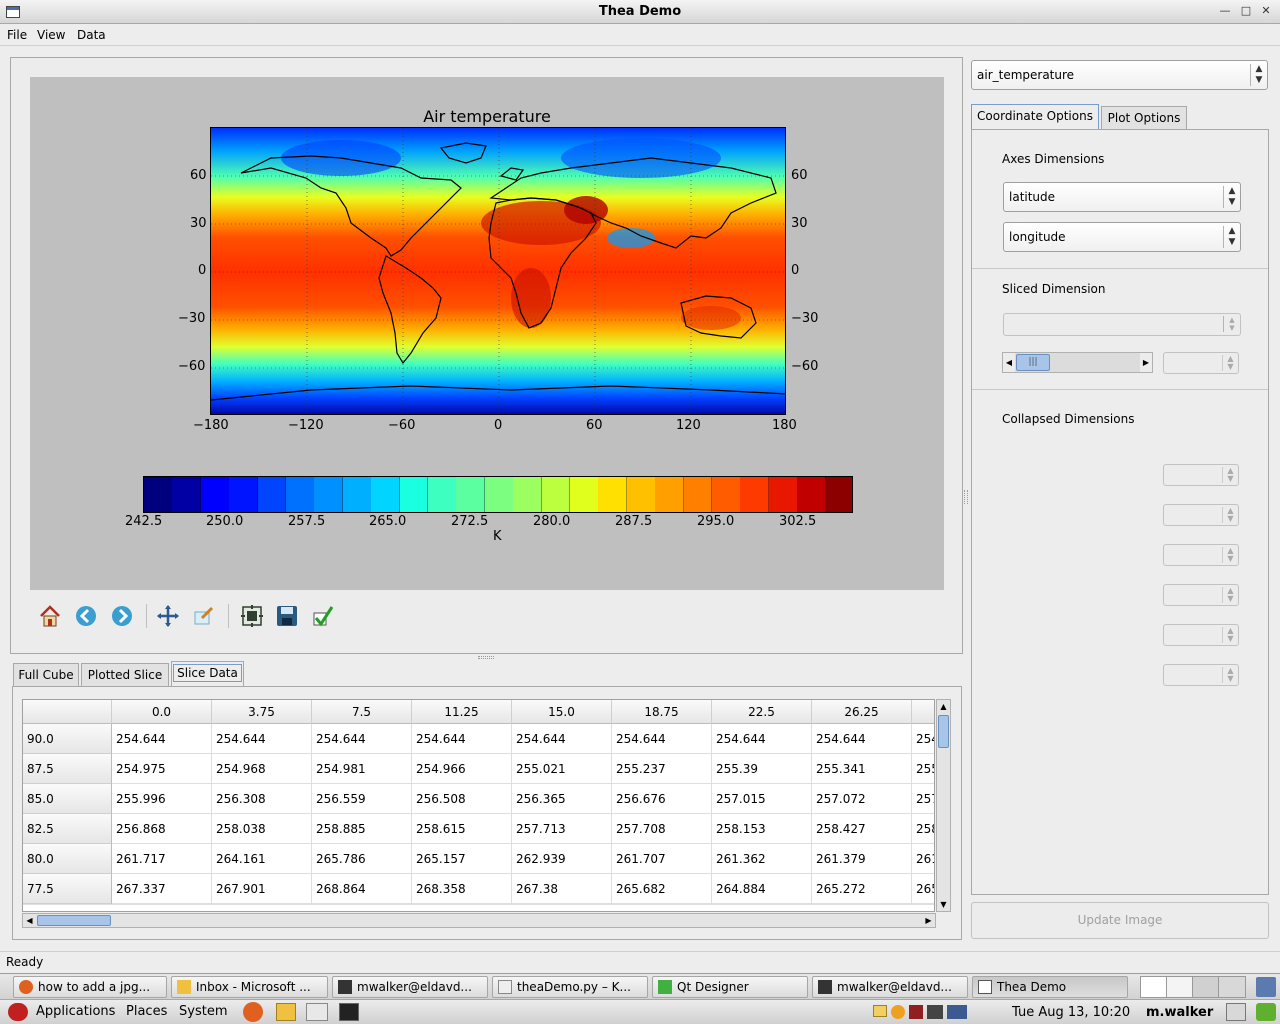 The height and width of the screenshot is (1024, 1280). What do you see at coordinates (1009, 362) in the screenshot?
I see `slider-left-arrow: ◀` at bounding box center [1009, 362].